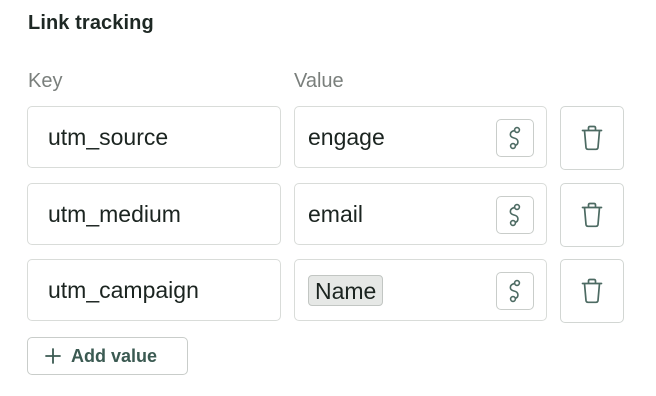 This screenshot has width=656, height=396. I want to click on add-value-label: Add value, so click(114, 355).